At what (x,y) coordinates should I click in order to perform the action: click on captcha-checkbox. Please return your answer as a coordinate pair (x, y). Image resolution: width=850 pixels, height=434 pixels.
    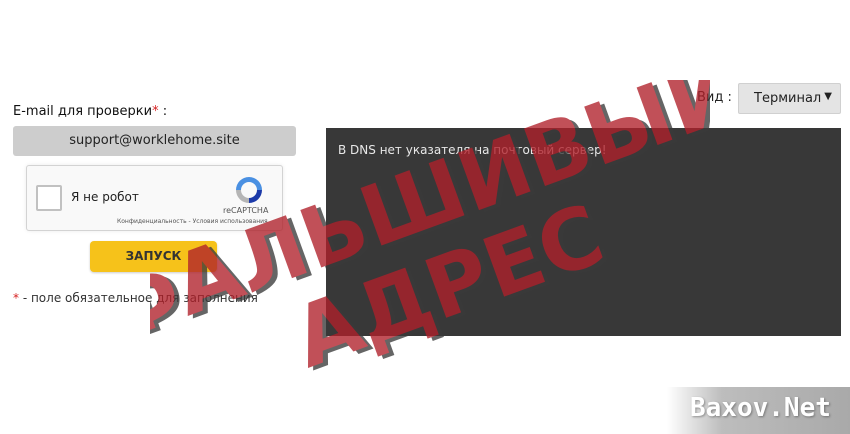
    Looking at the image, I should click on (49, 198).